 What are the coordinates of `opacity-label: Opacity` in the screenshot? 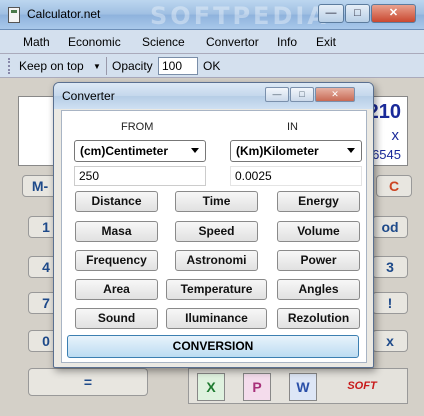 It's located at (132, 66).